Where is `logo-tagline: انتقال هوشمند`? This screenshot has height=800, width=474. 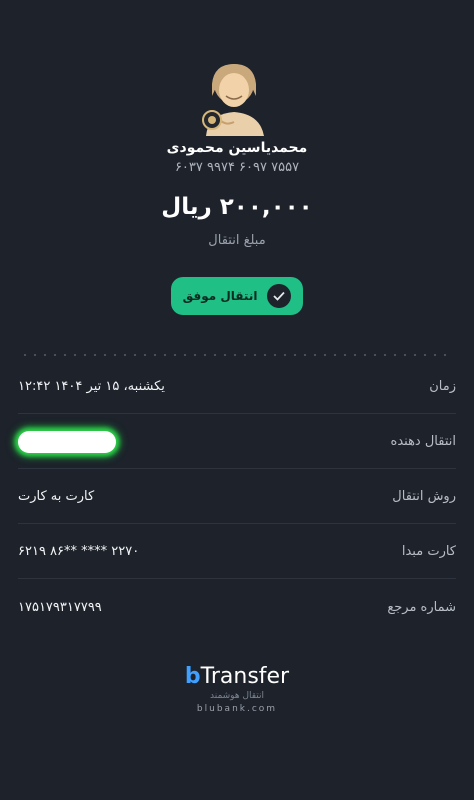 logo-tagline: انتقال هوشمند is located at coordinates (237, 696).